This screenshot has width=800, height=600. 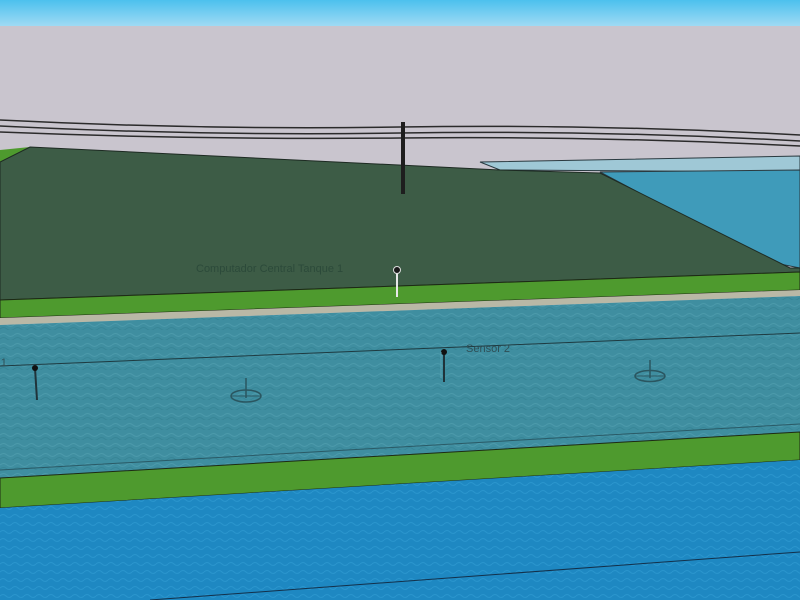 I want to click on sensor-2-label: Sensor 2, so click(x=488, y=349).